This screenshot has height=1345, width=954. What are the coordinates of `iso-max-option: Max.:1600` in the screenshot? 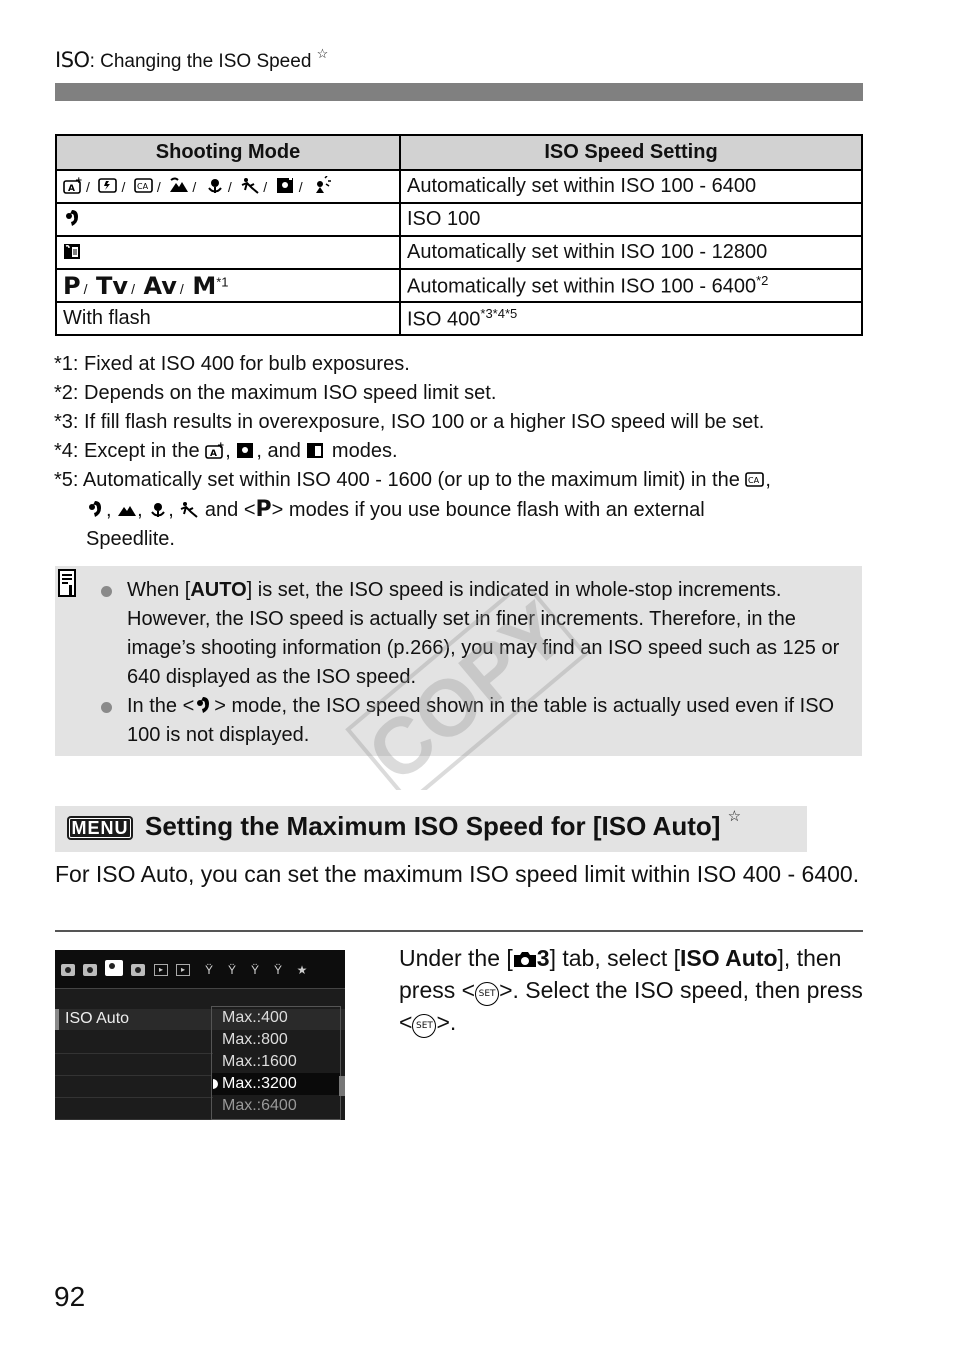 It's located at (259, 1061).